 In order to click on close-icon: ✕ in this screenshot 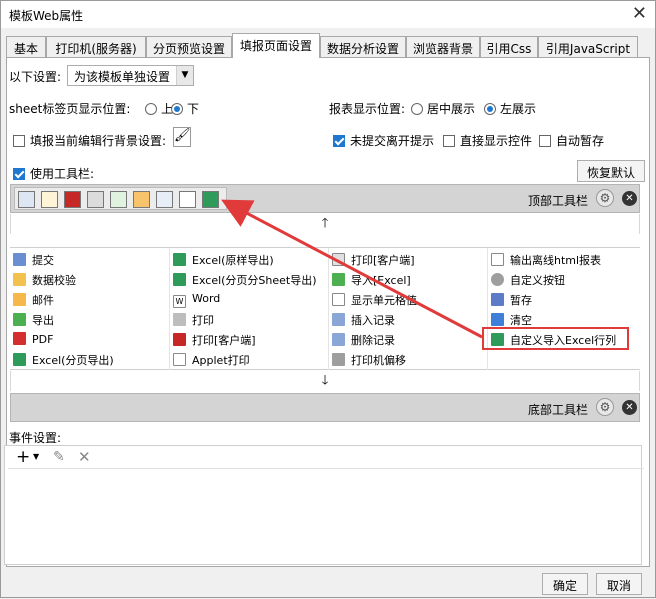, I will do `click(639, 14)`.